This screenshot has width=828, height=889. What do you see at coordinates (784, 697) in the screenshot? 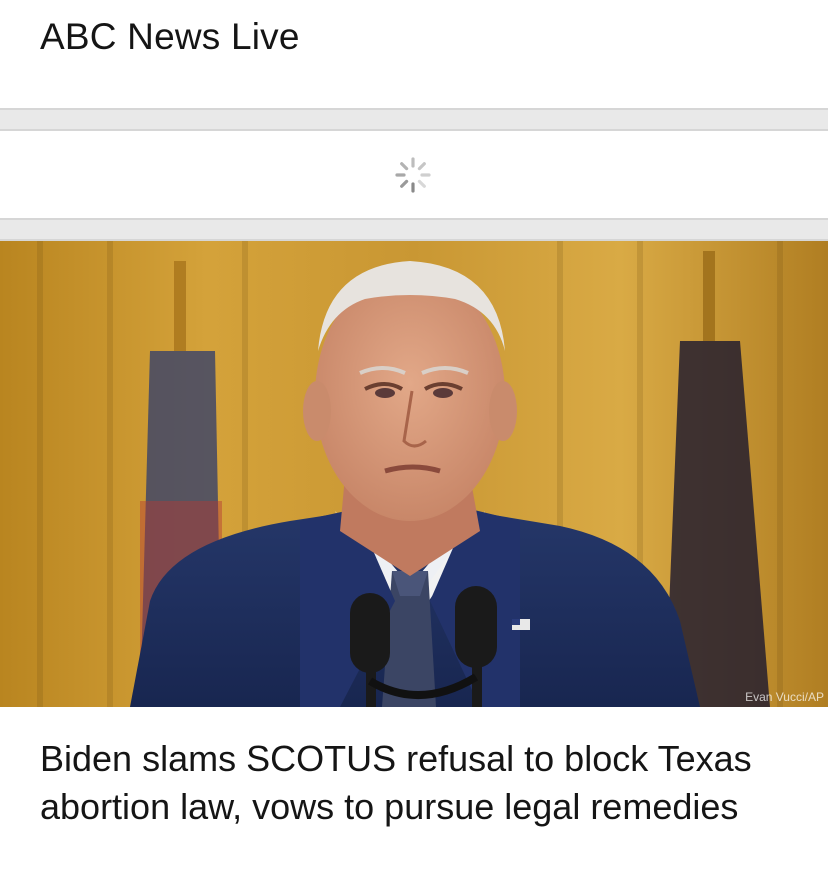
I see `photo-credit: Evan Vucci/AP` at bounding box center [784, 697].